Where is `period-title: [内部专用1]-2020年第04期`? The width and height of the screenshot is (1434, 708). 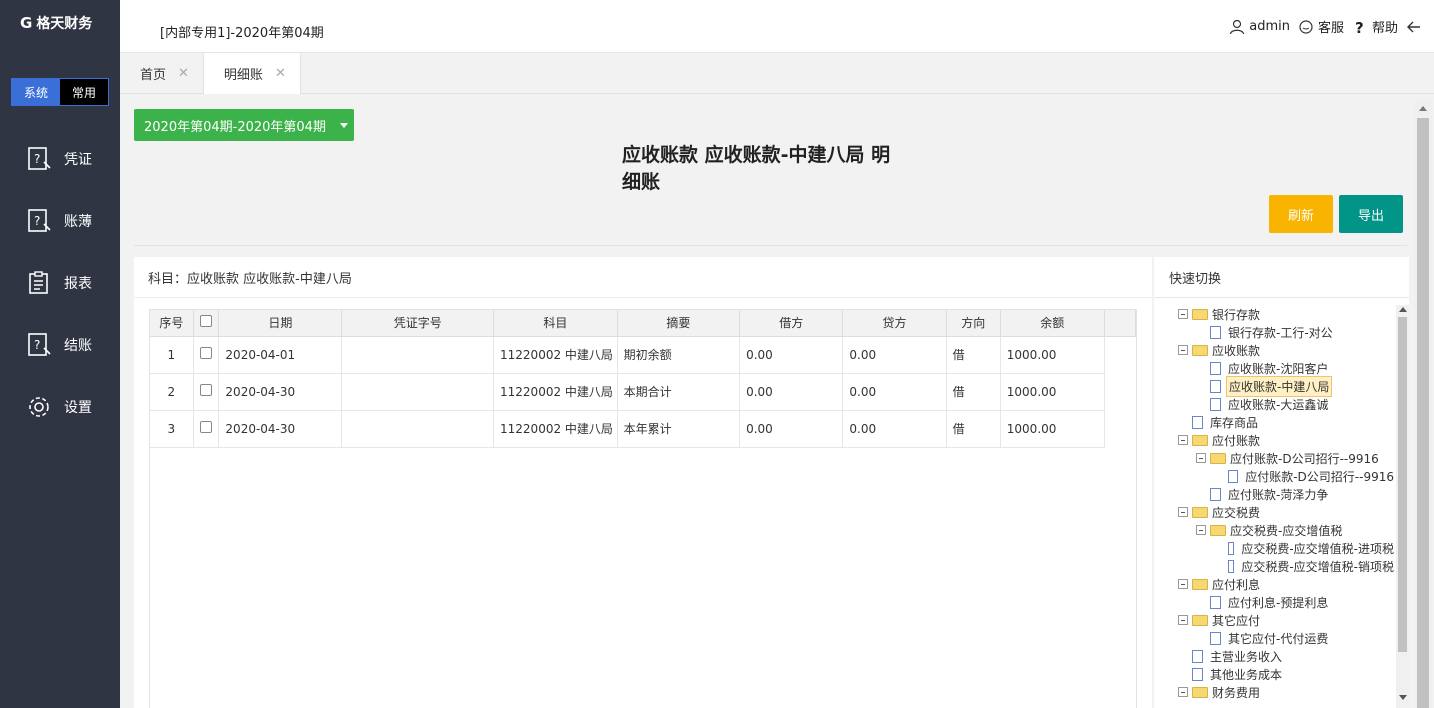 period-title: [内部专用1]-2020年第04期 is located at coordinates (242, 33).